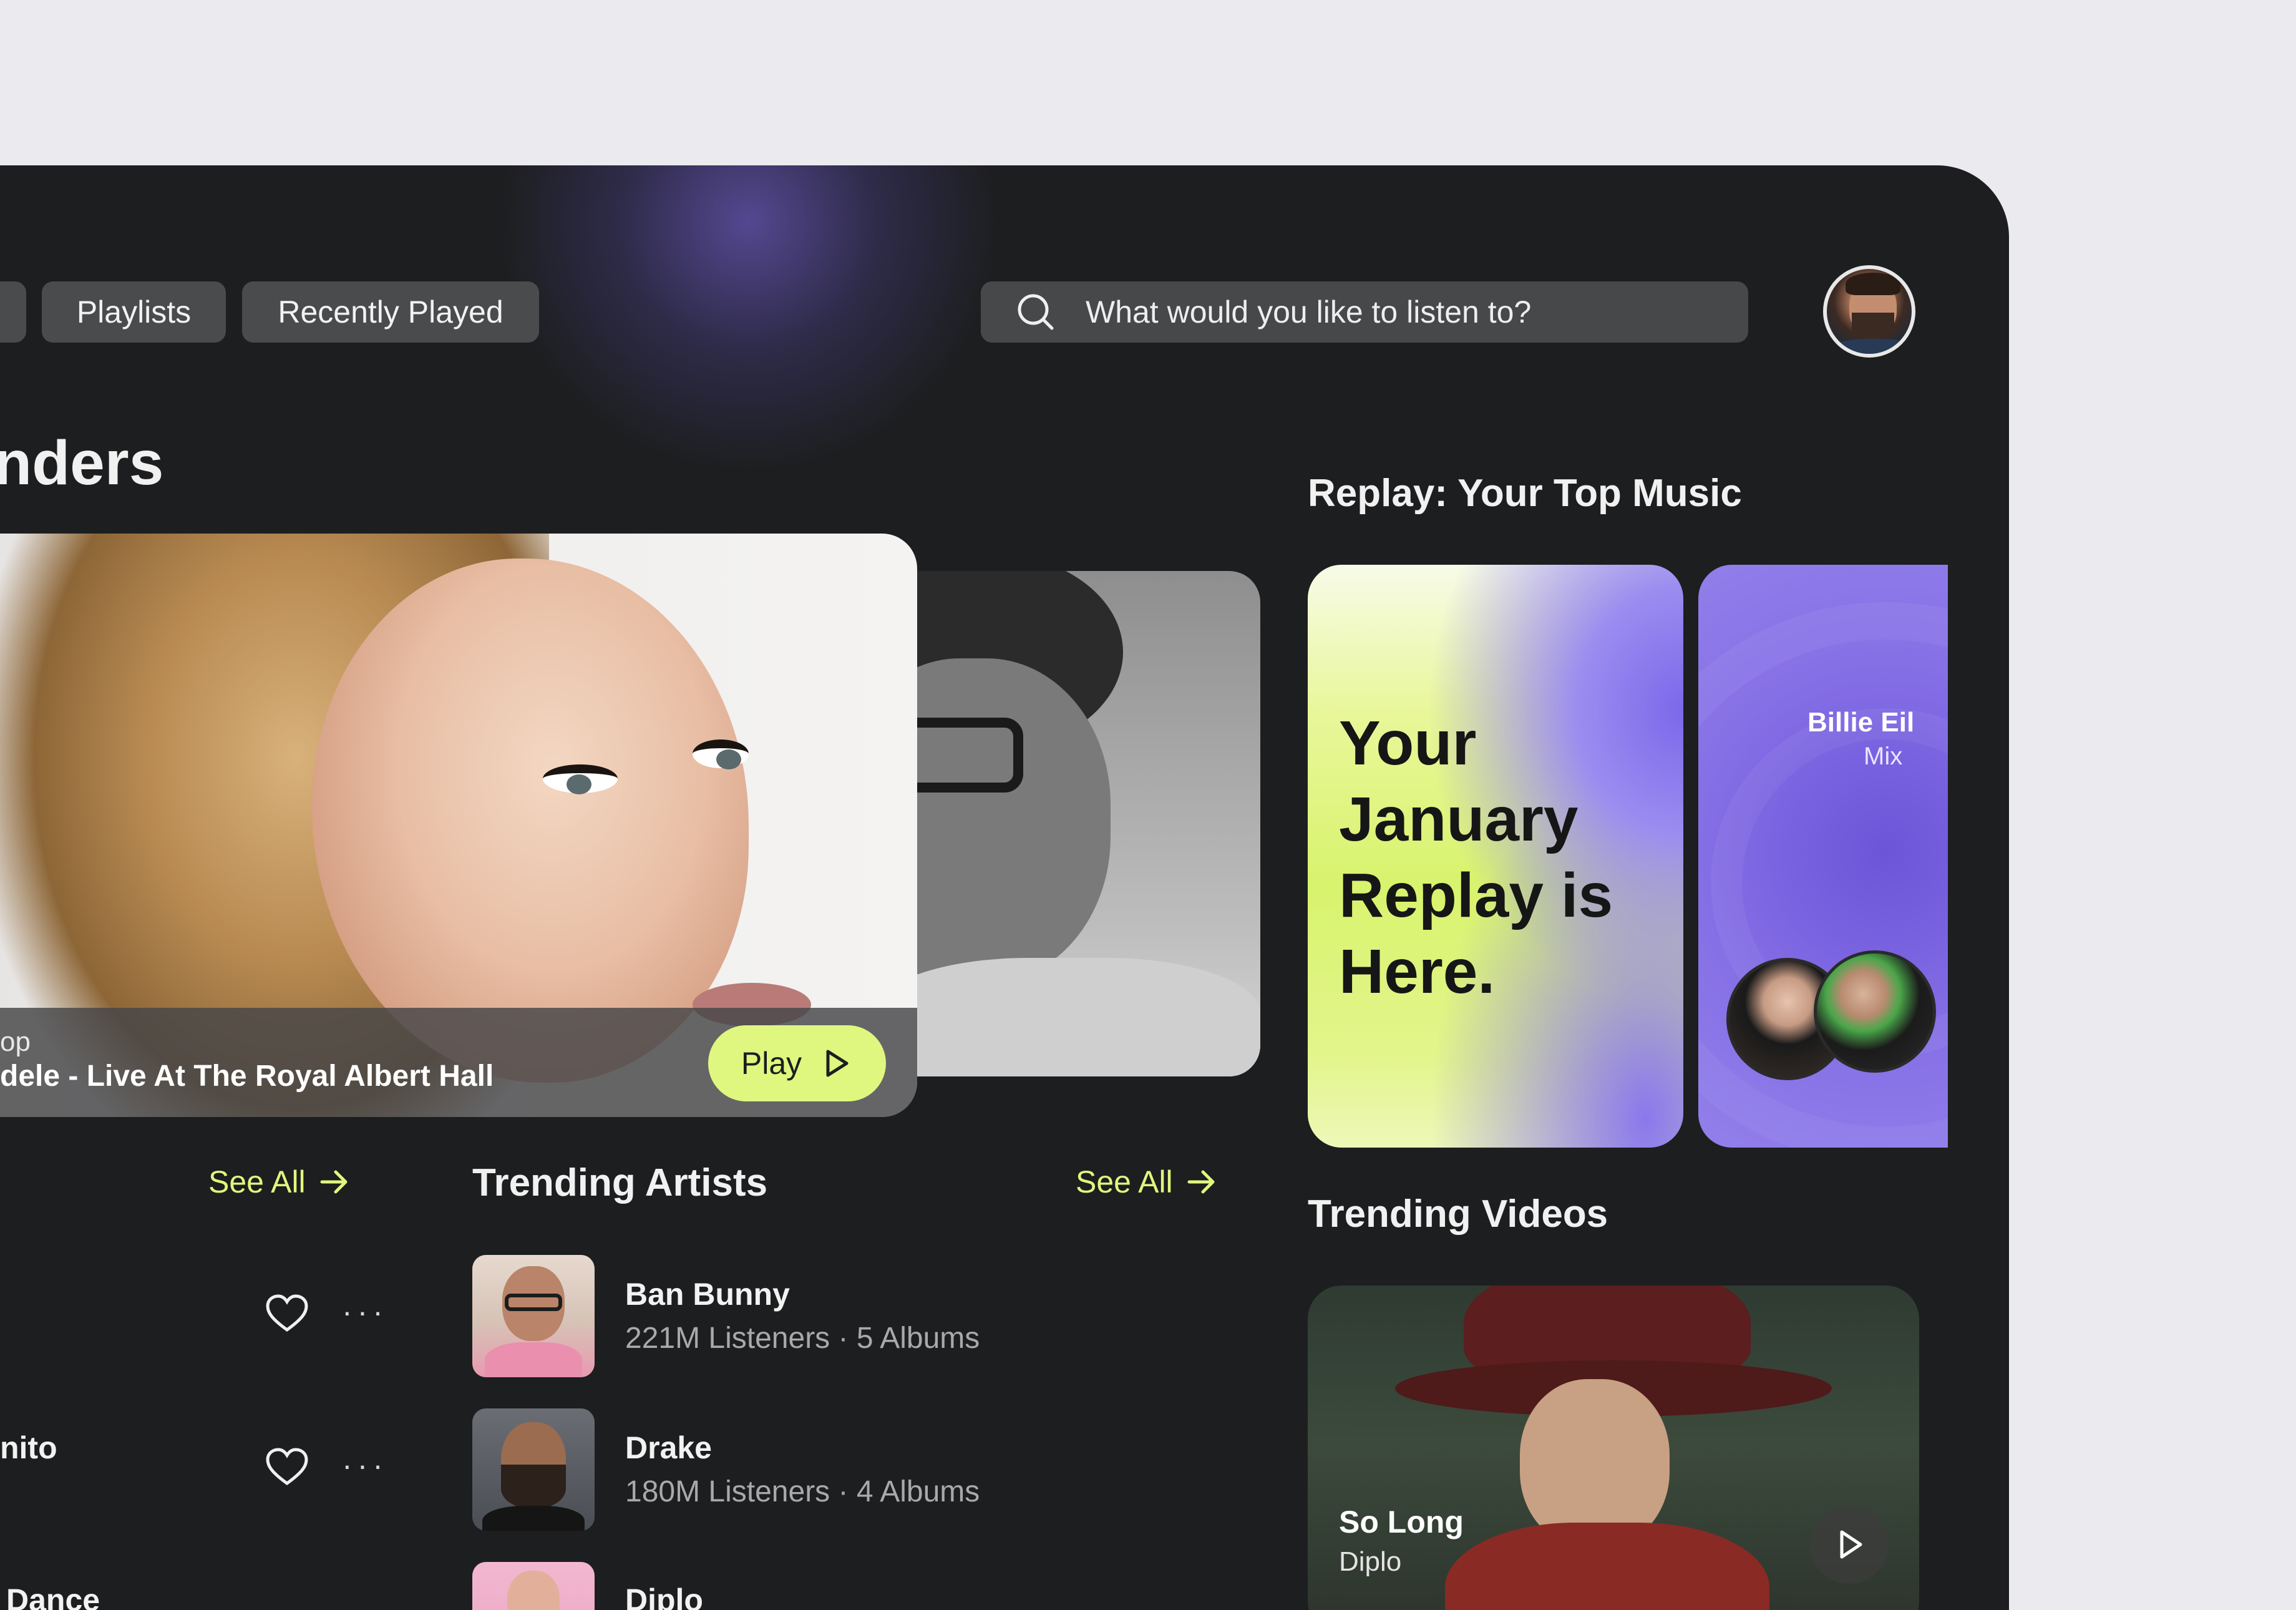 This screenshot has height=1610, width=2296. What do you see at coordinates (13, 312) in the screenshot?
I see `tab-partial` at bounding box center [13, 312].